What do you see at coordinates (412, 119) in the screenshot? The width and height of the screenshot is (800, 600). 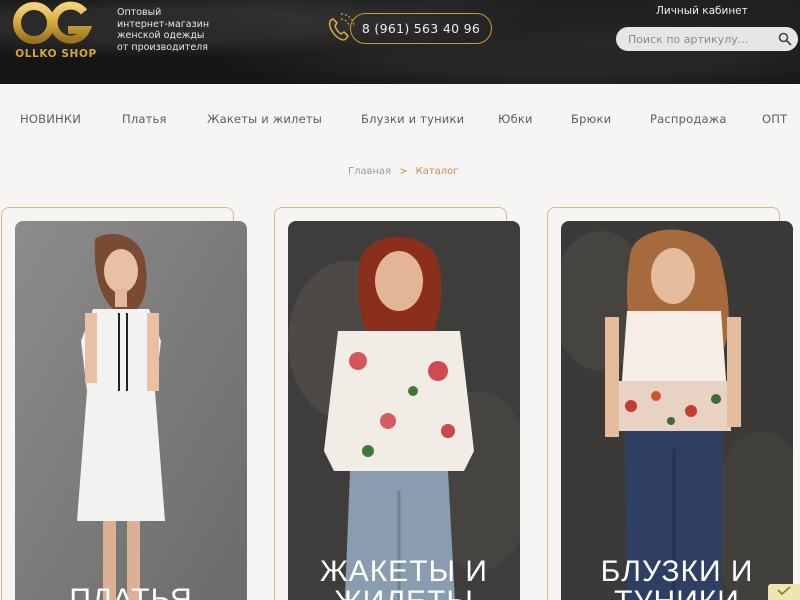 I see `nav-item-blouses: Блузки и туники` at bounding box center [412, 119].